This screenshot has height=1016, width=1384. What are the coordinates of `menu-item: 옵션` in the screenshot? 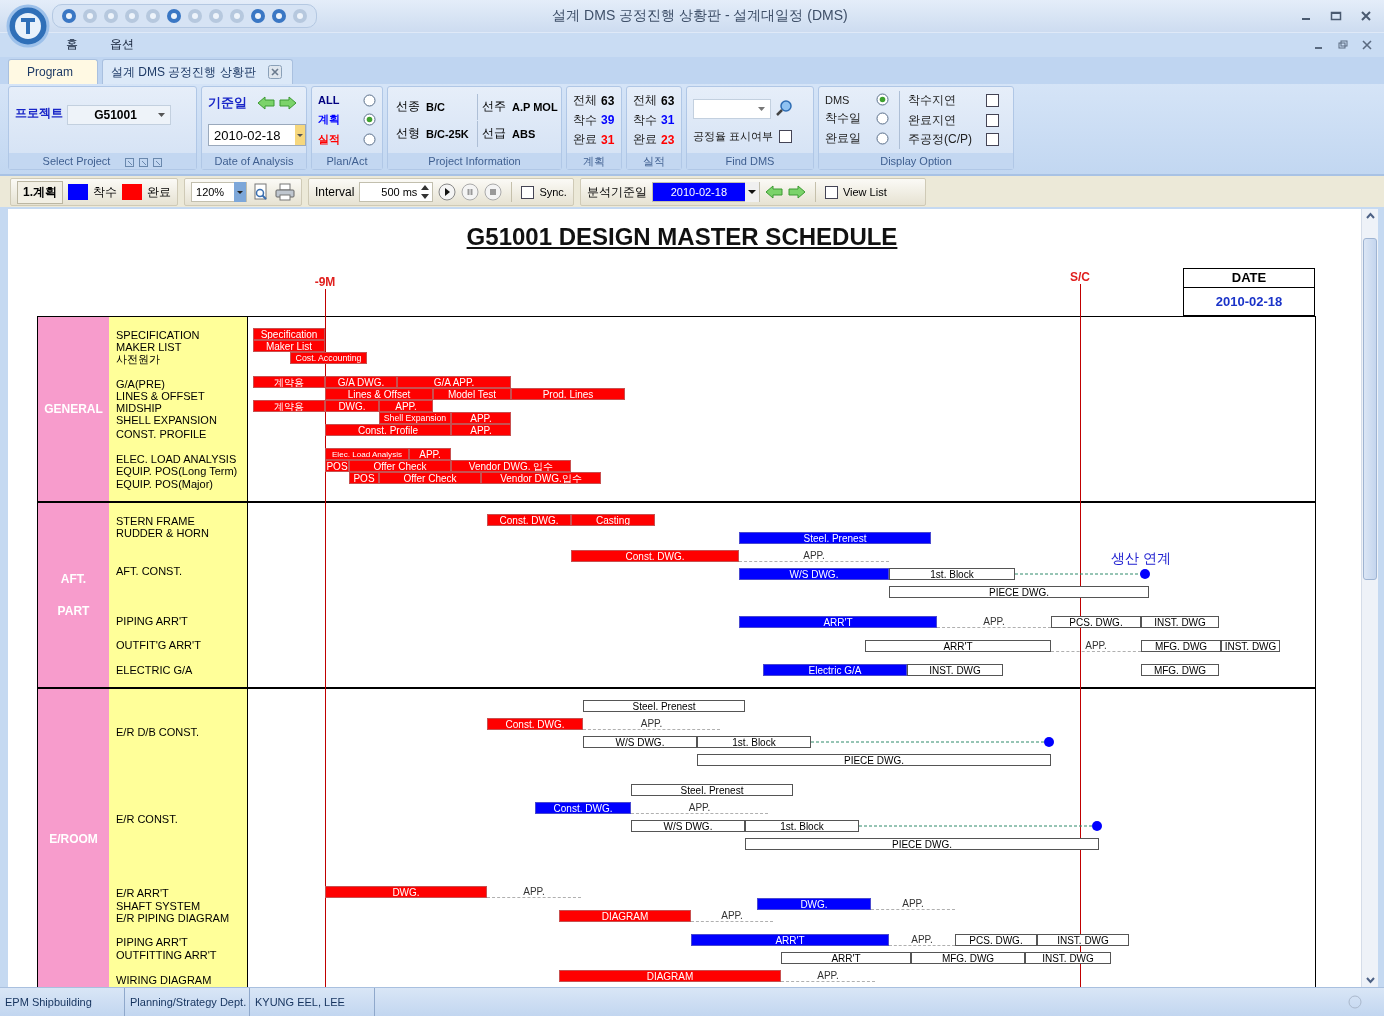 It's located at (122, 45).